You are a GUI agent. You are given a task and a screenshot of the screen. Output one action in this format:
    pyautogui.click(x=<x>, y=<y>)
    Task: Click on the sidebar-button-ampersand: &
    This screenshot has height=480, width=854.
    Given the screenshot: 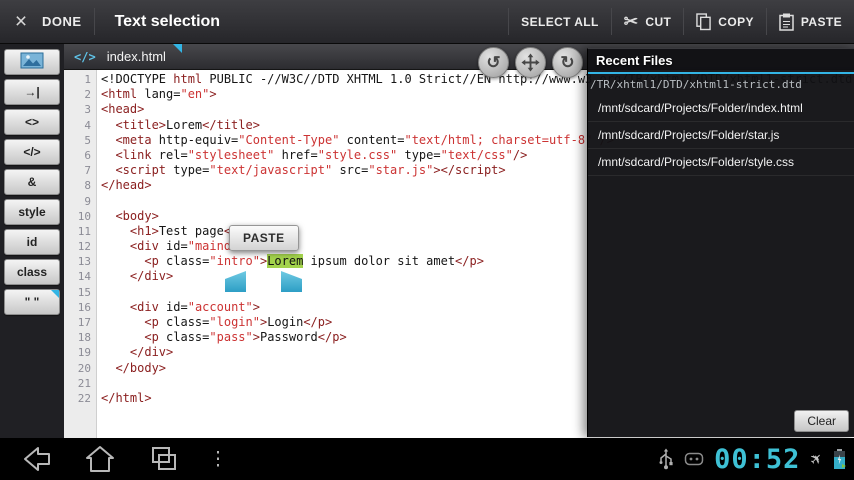 What is the action you would take?
    pyautogui.click(x=32, y=182)
    